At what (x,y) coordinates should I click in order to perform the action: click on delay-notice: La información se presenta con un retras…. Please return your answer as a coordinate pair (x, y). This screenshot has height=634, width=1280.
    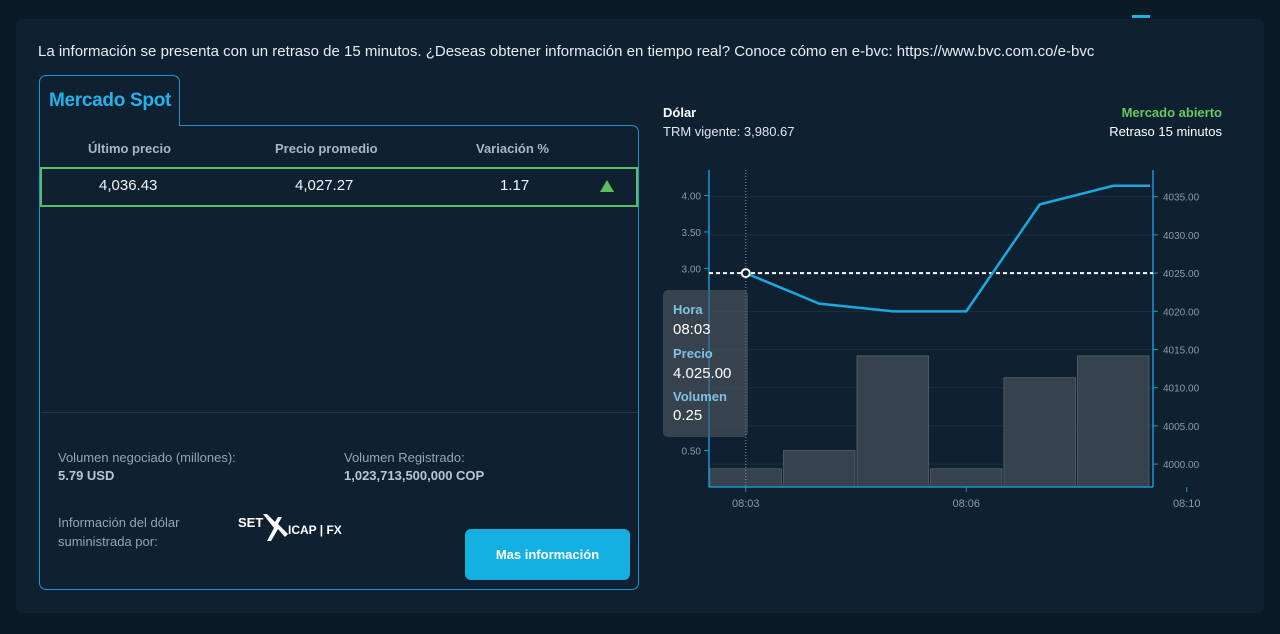
    Looking at the image, I should click on (566, 51).